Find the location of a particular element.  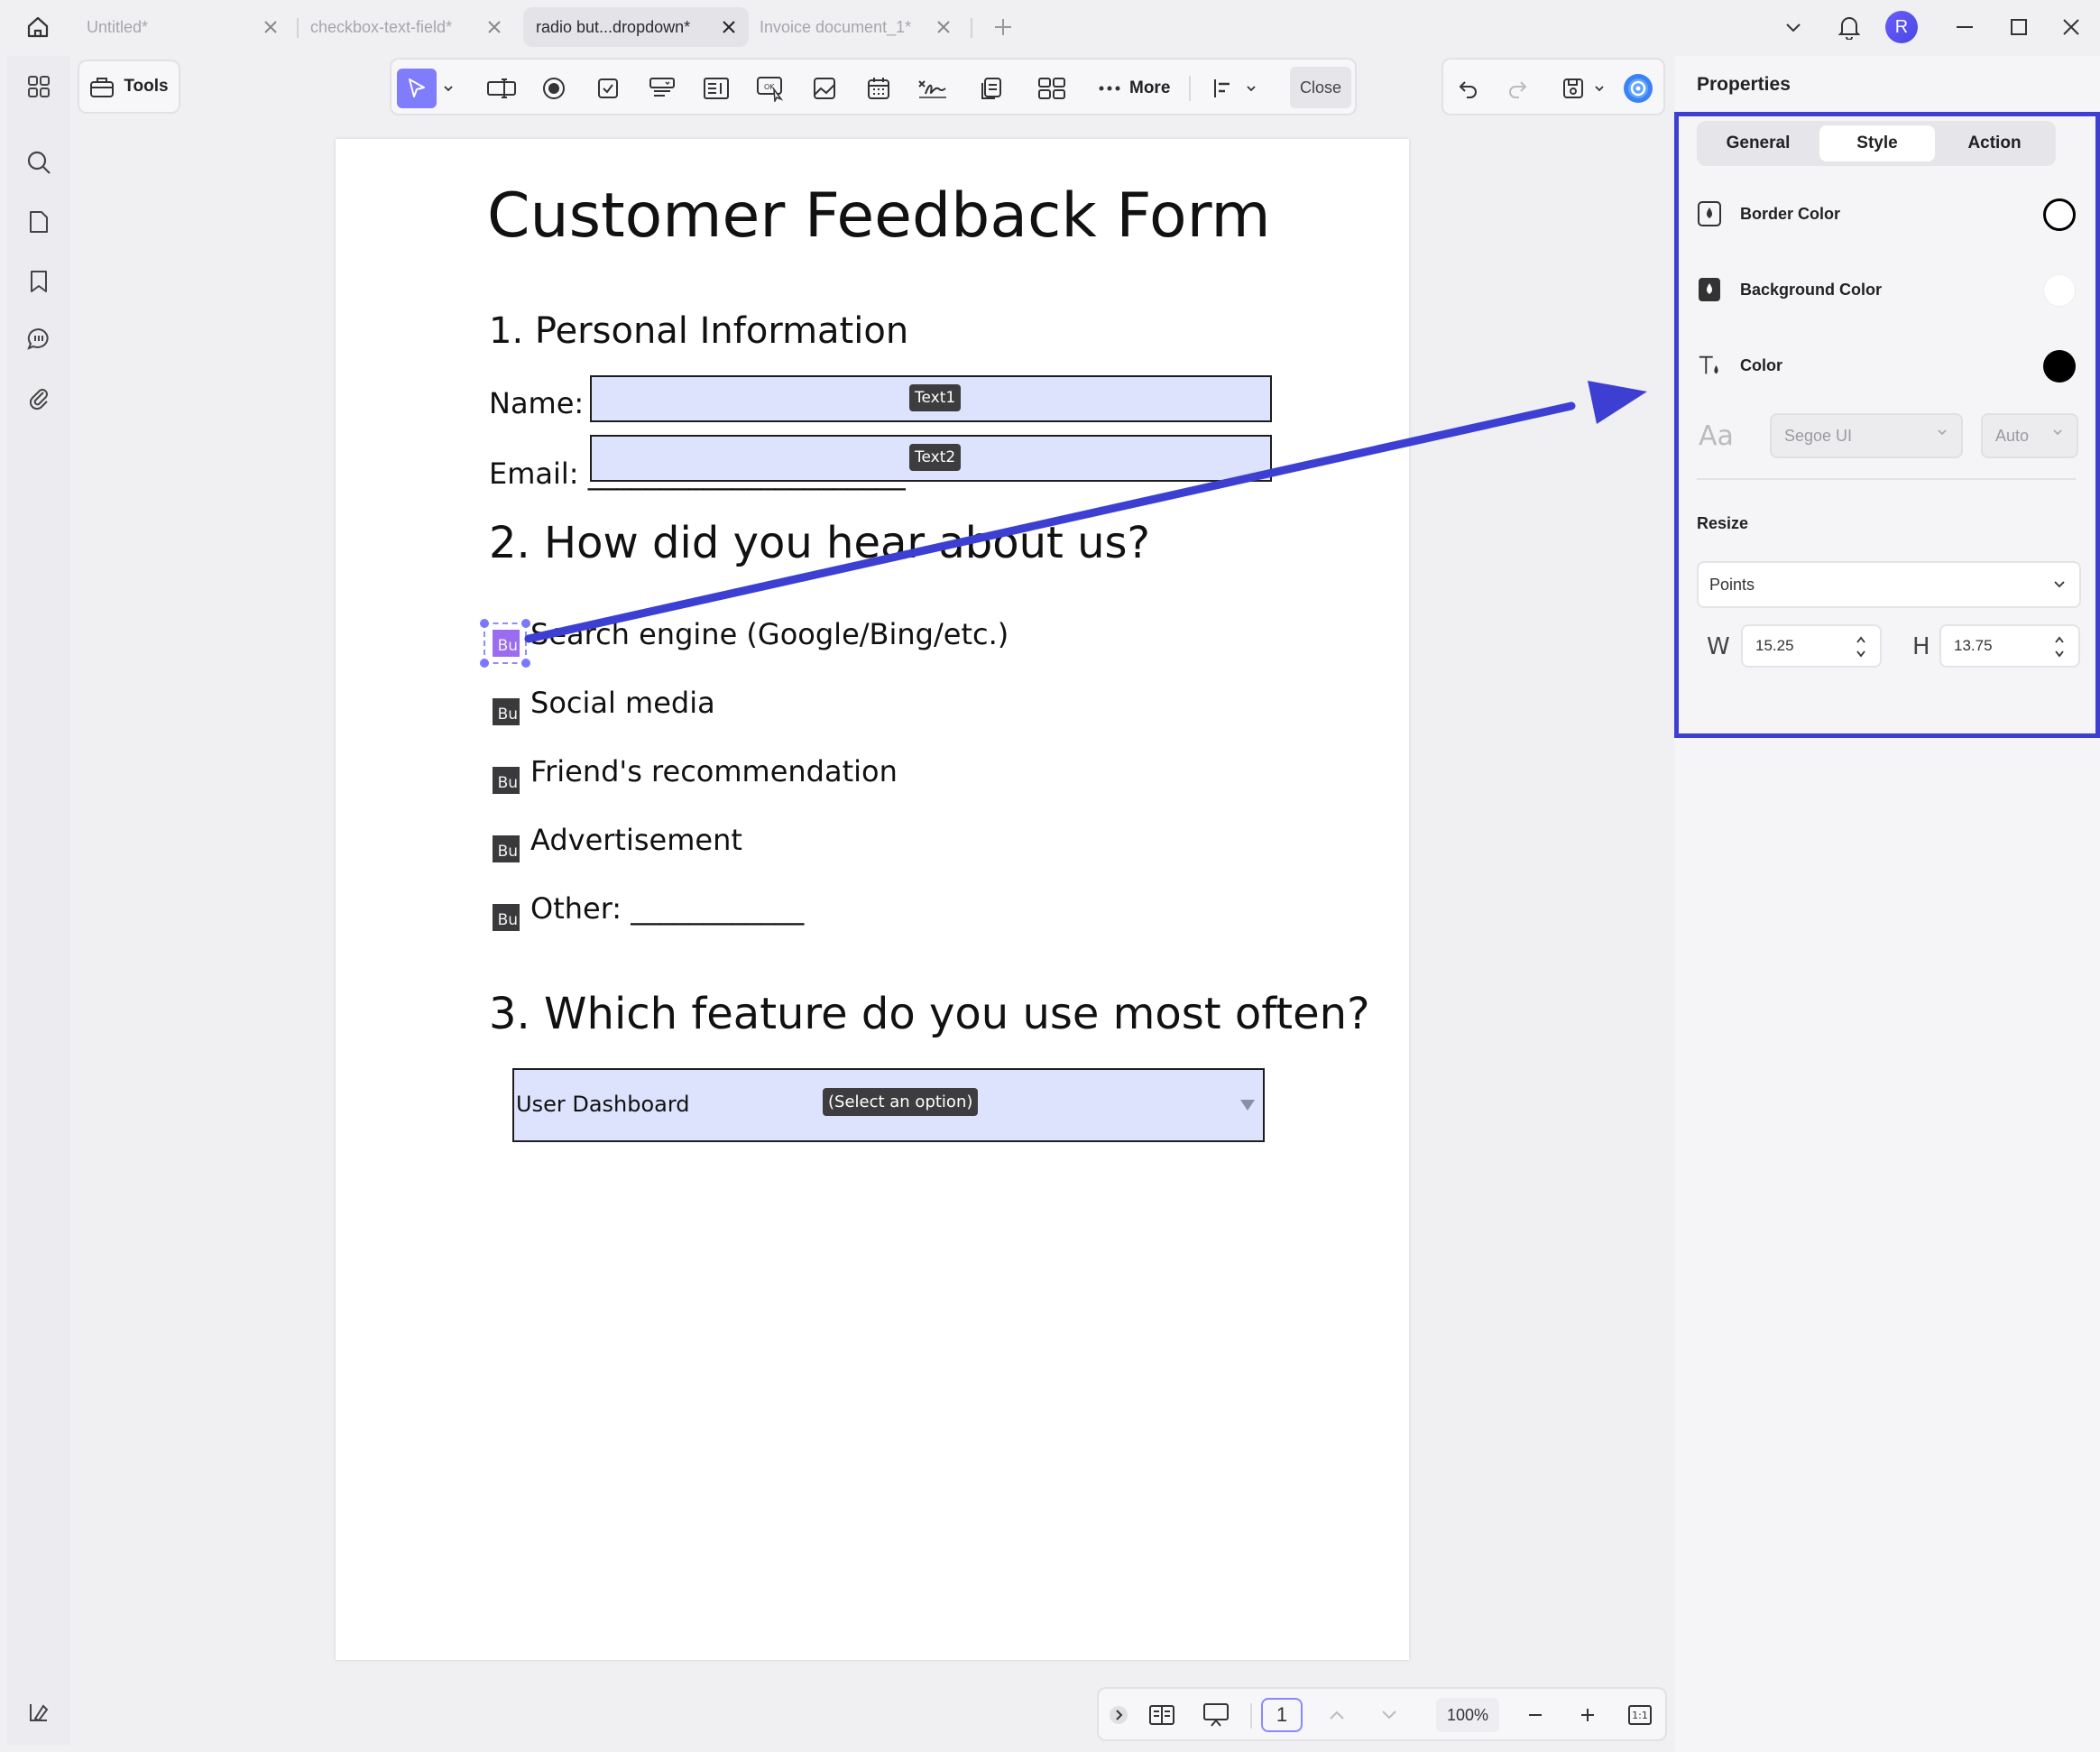

background-color-row: Background Color is located at coordinates (1887, 289).